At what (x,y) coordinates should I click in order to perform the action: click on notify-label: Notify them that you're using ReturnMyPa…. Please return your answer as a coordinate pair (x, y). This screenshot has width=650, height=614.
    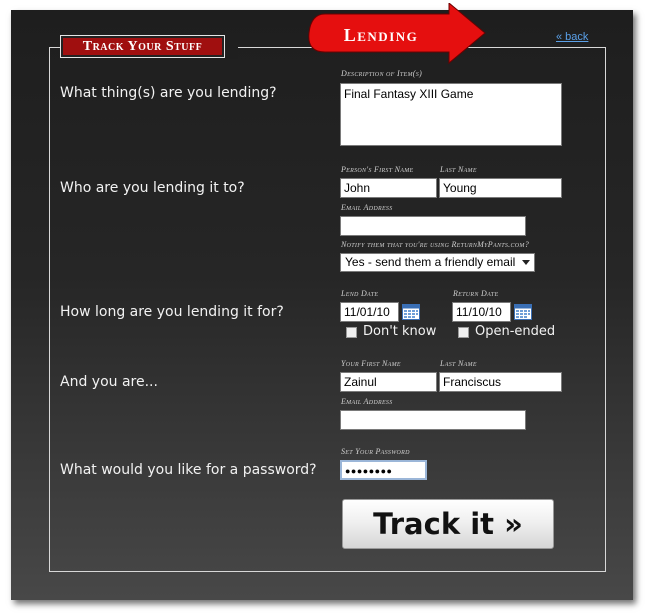
    Looking at the image, I should click on (435, 244).